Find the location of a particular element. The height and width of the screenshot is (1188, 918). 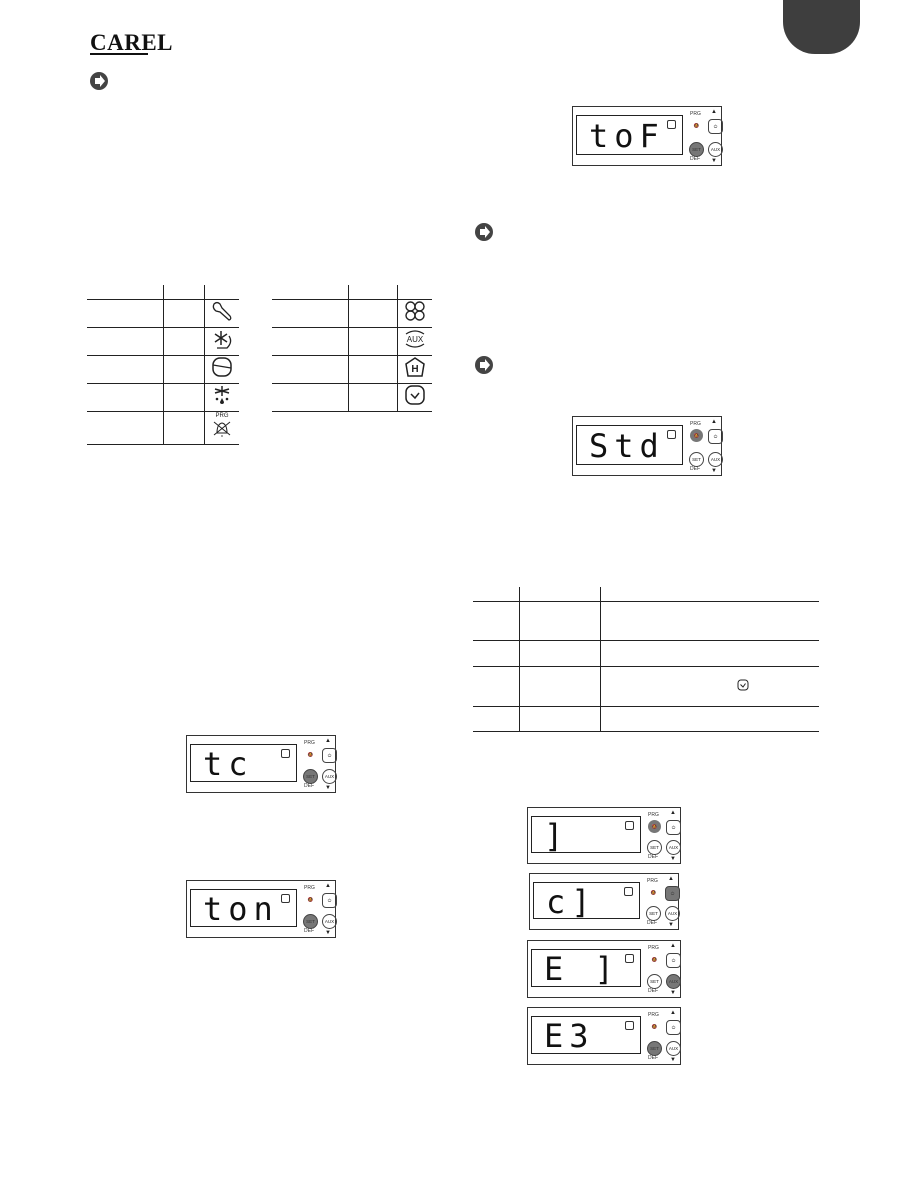

lcd-screen: tc is located at coordinates (243, 763).